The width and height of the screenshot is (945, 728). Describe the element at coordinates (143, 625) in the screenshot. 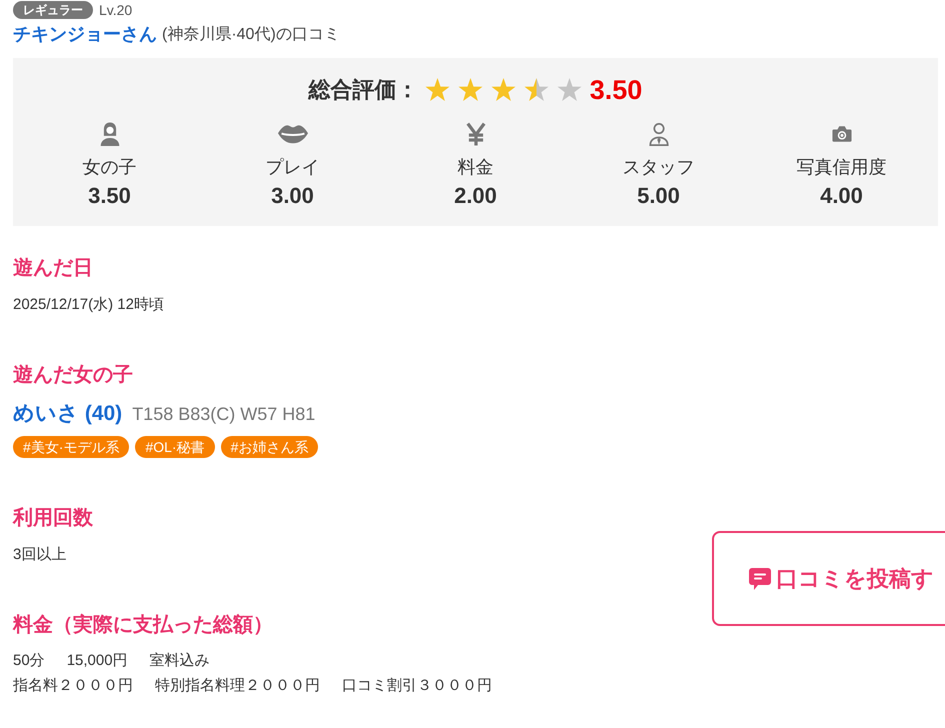

I see `section-heading: 料金（実際に支払った総額）` at that location.